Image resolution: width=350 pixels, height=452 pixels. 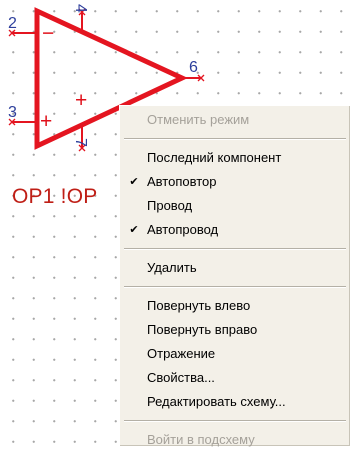 I want to click on menu-item-mirror: Отражение, so click(x=235, y=354).